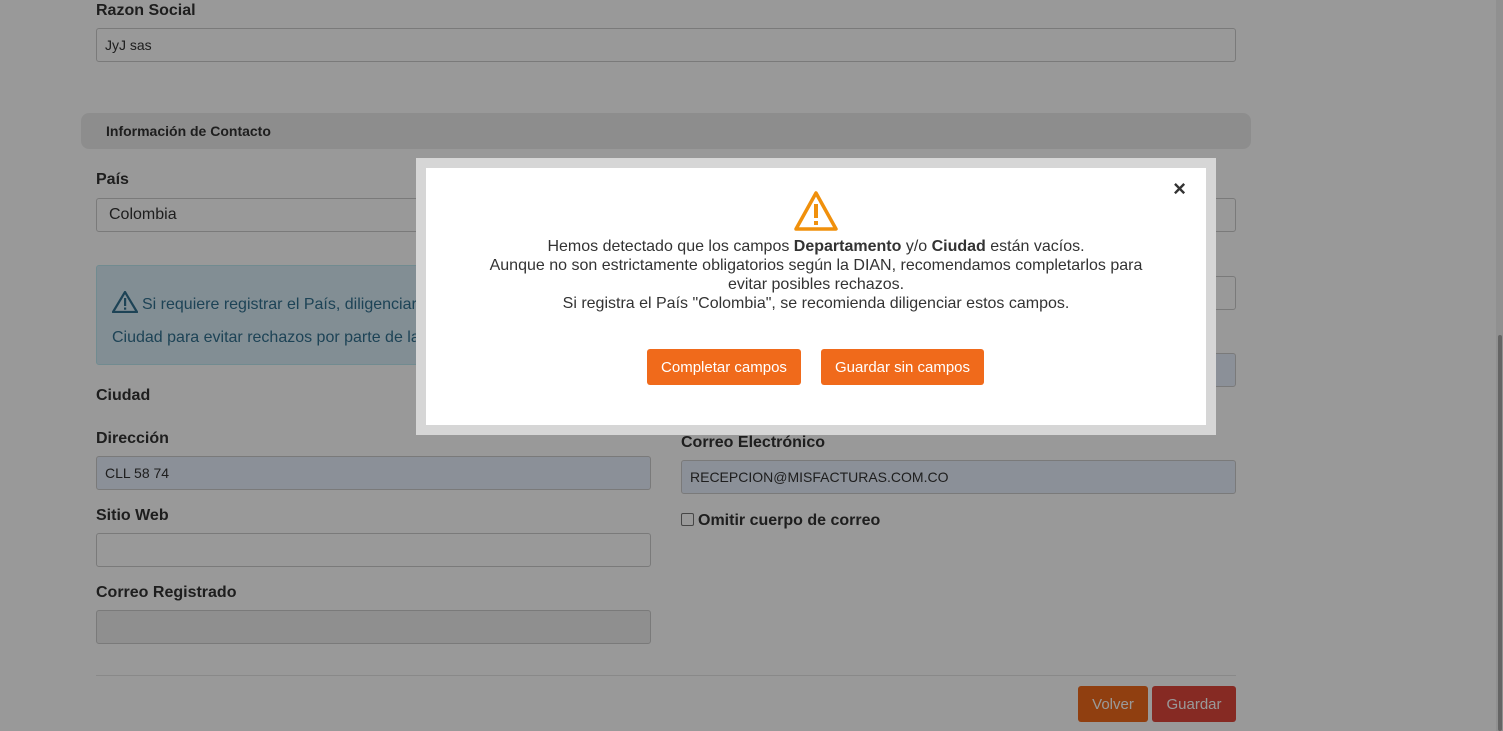 This screenshot has width=1503, height=731. I want to click on modal-line1-suffix: están vacíos., so click(1035, 246).